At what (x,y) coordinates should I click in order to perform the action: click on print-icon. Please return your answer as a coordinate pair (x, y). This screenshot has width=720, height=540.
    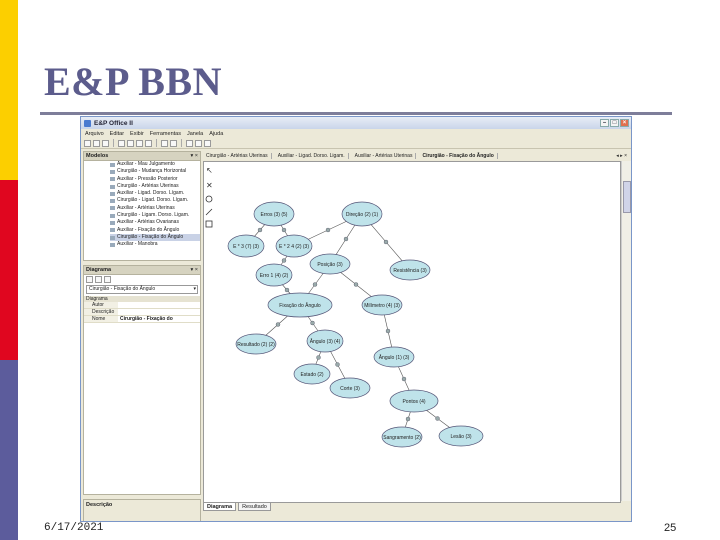
    Looking at the image, I should click on (121, 143).